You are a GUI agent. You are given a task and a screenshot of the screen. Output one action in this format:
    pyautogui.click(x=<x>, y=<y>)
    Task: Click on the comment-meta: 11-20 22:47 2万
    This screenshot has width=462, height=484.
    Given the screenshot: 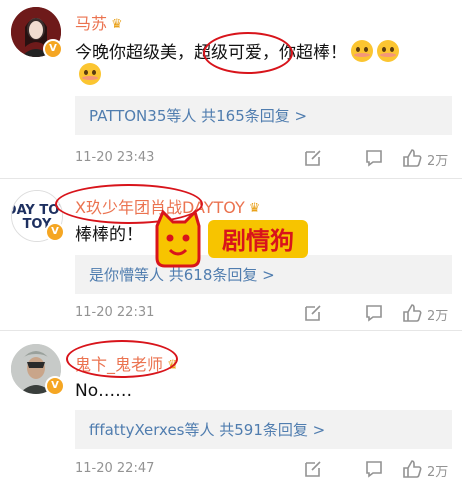 What is the action you would take?
    pyautogui.click(x=265, y=470)
    